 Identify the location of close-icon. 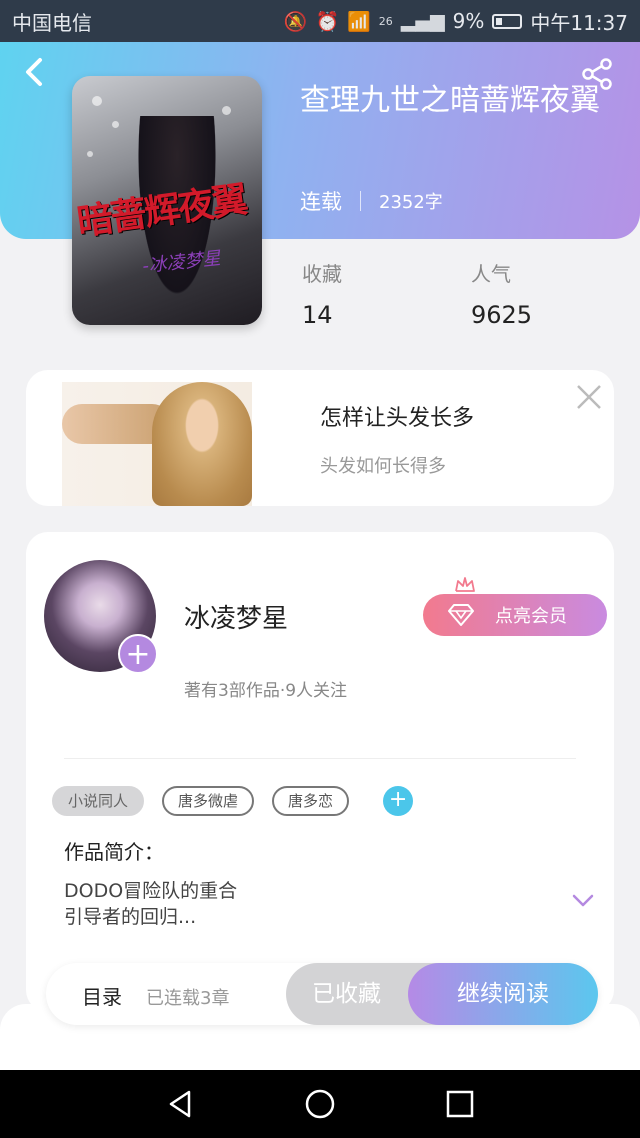
(589, 397).